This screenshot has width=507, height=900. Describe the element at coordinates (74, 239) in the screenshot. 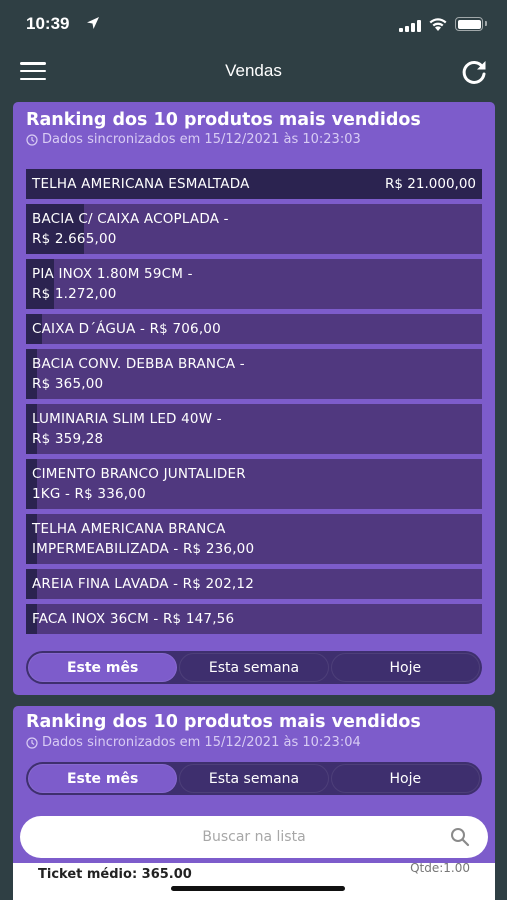

I see `item-price: R$ 2.665,00` at that location.